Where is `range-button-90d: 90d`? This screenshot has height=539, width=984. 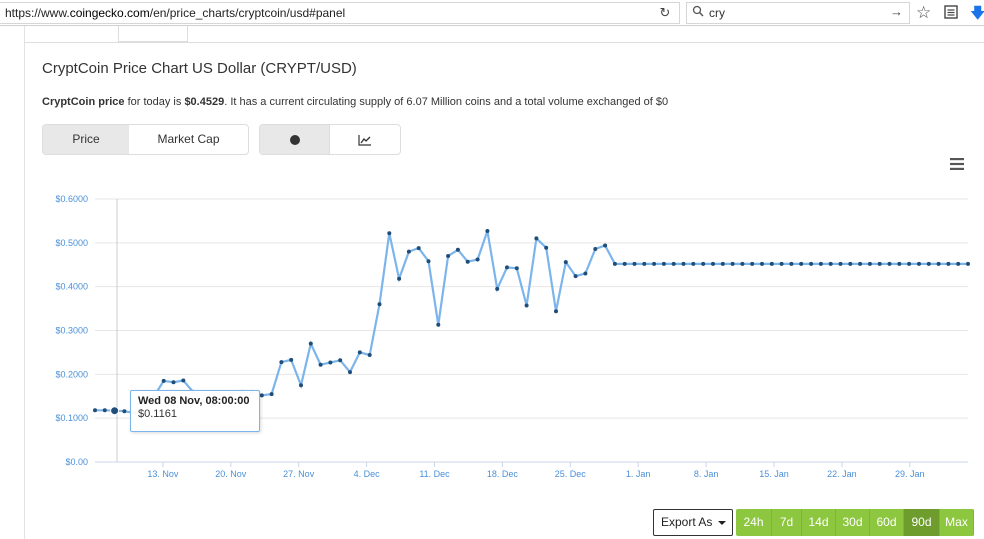
range-button-90d: 90d is located at coordinates (922, 522).